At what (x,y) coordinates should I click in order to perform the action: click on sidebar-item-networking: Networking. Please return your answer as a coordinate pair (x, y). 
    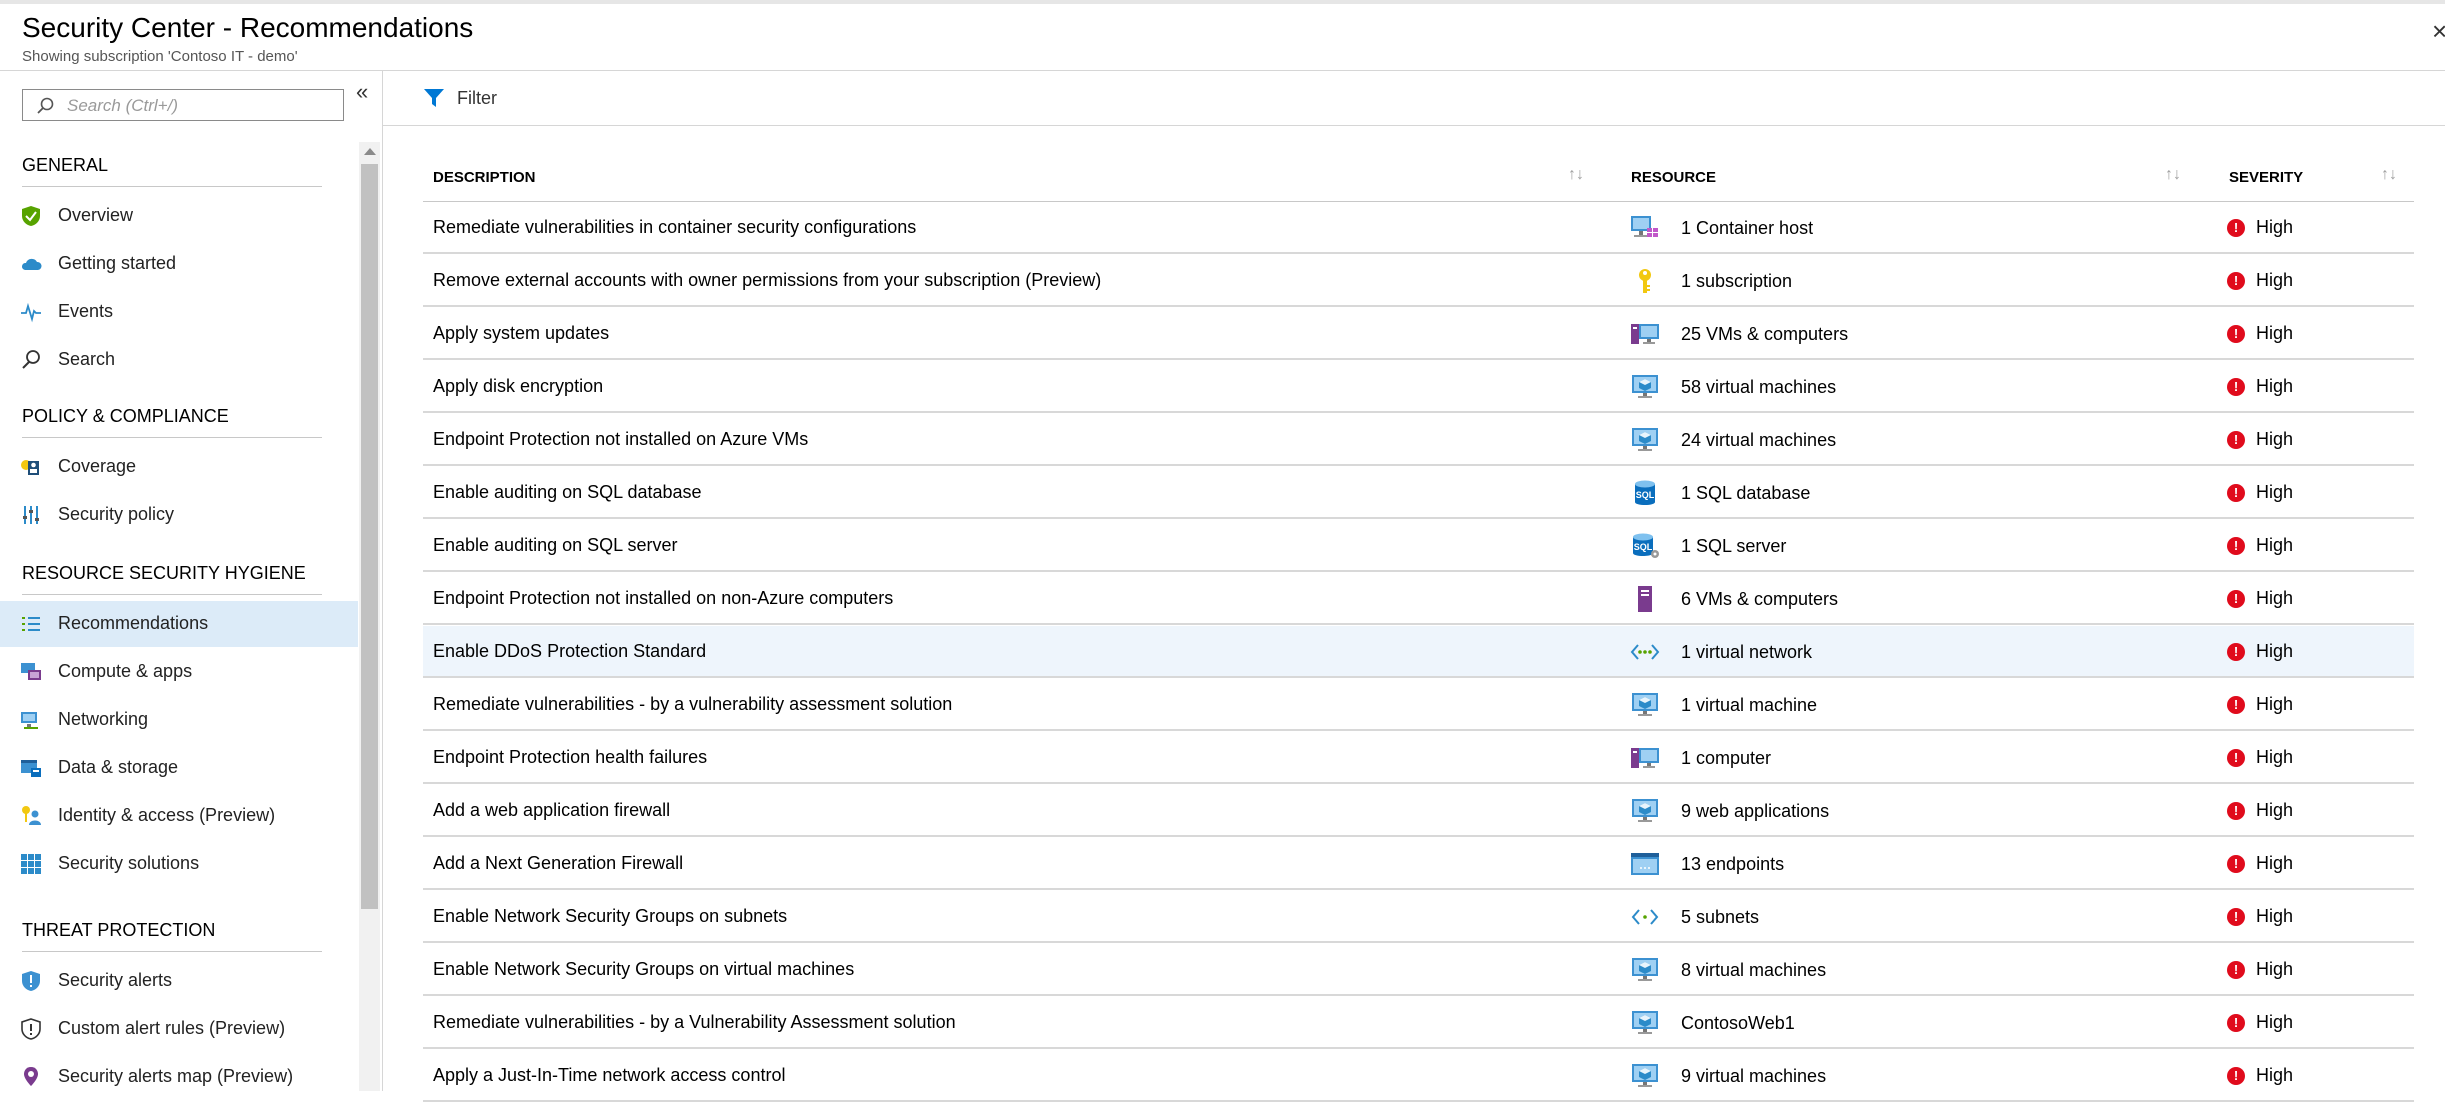
    Looking at the image, I should click on (179, 720).